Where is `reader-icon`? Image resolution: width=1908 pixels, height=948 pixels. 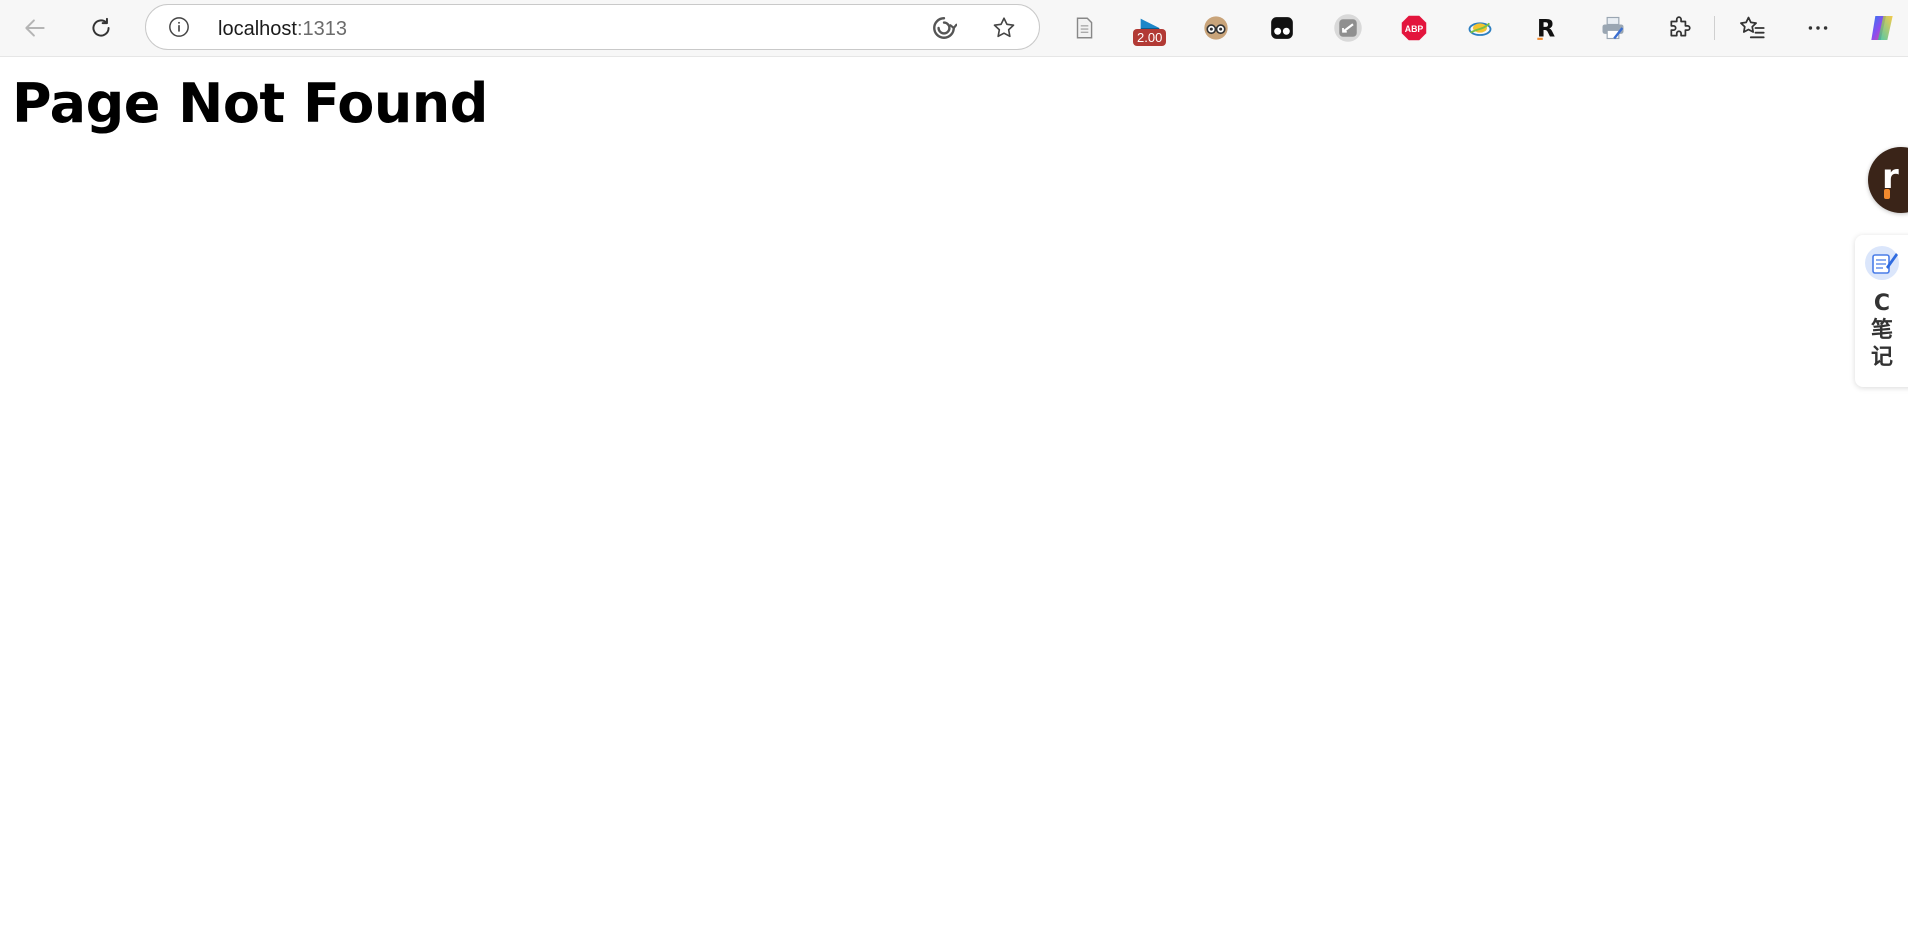 reader-icon is located at coordinates (1084, 28).